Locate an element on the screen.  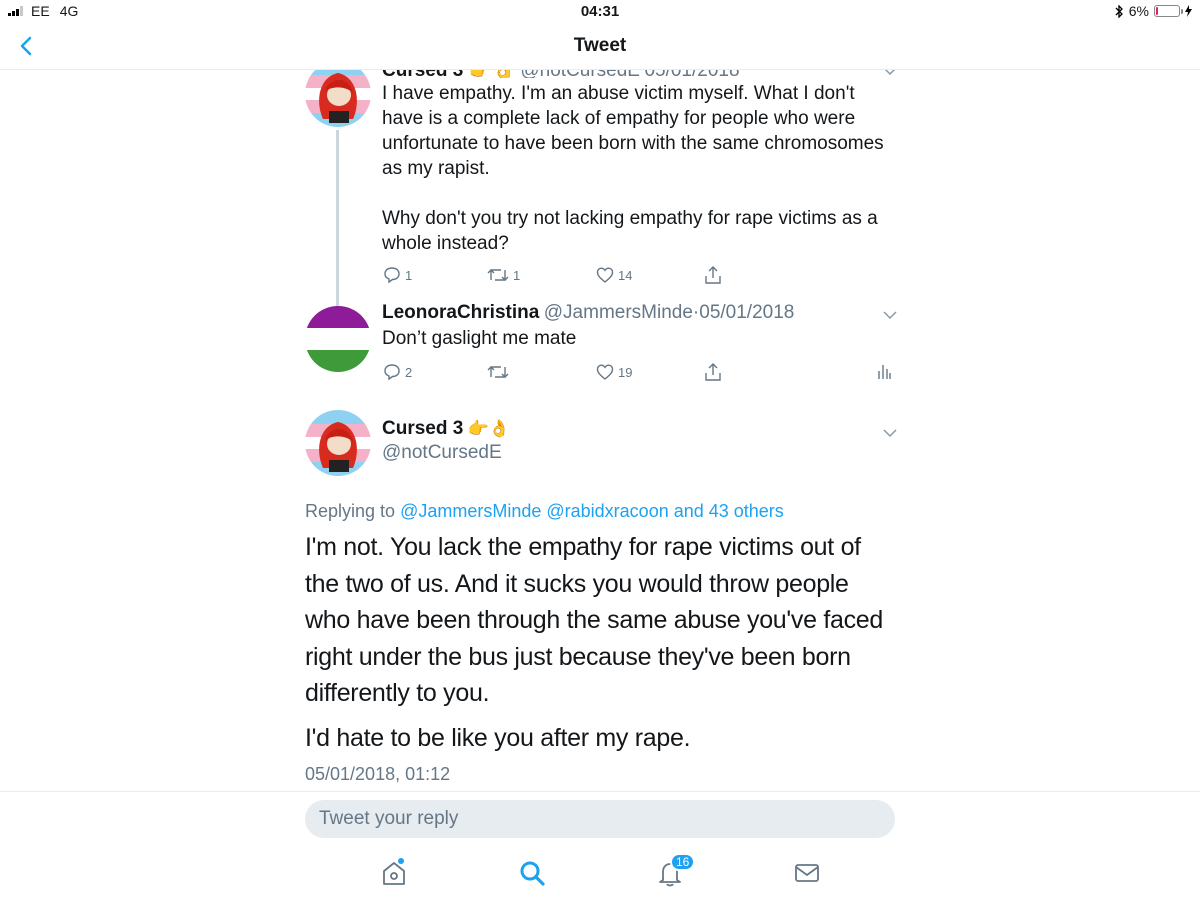
author-emoji: 👉👌 is located at coordinates (489, 428).